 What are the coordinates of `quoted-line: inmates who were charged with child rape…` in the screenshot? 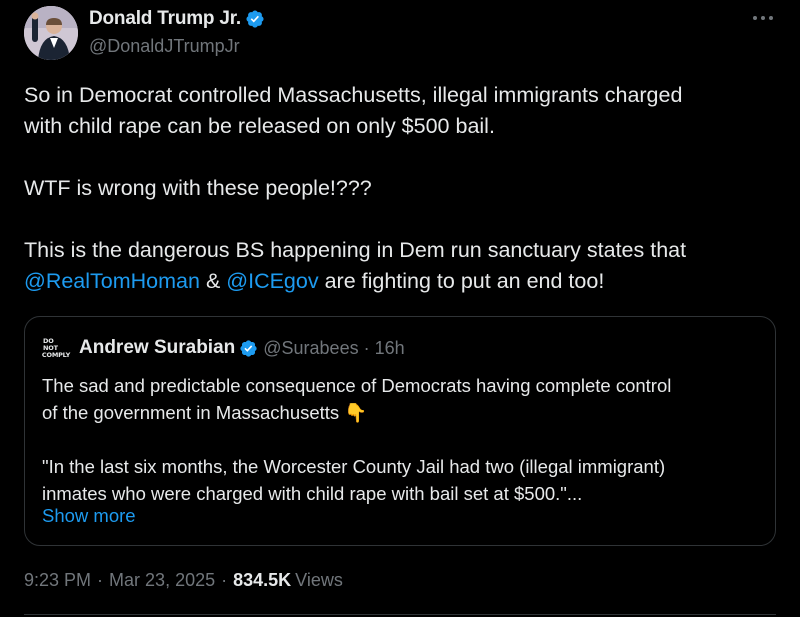 It's located at (312, 493).